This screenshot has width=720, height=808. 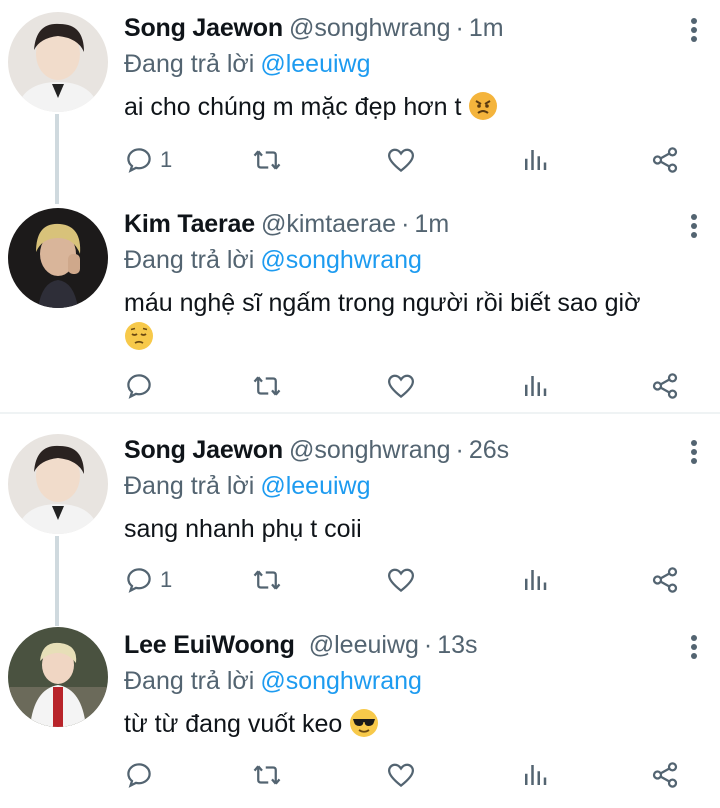 What do you see at coordinates (364, 645) in the screenshot?
I see `username: @leeuiwg` at bounding box center [364, 645].